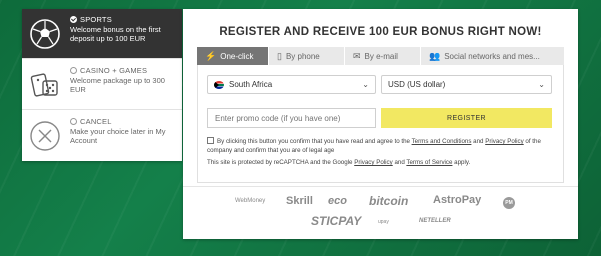 The width and height of the screenshot is (601, 256). I want to click on payment-logo-pm: PM, so click(509, 203).